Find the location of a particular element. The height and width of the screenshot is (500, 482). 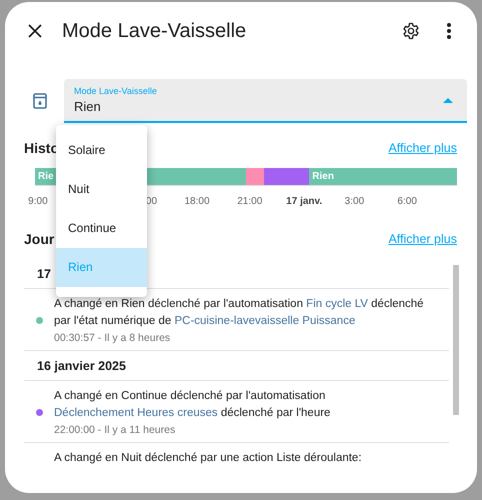

entity-link: Déclenchement Heures creuses is located at coordinates (136, 413).